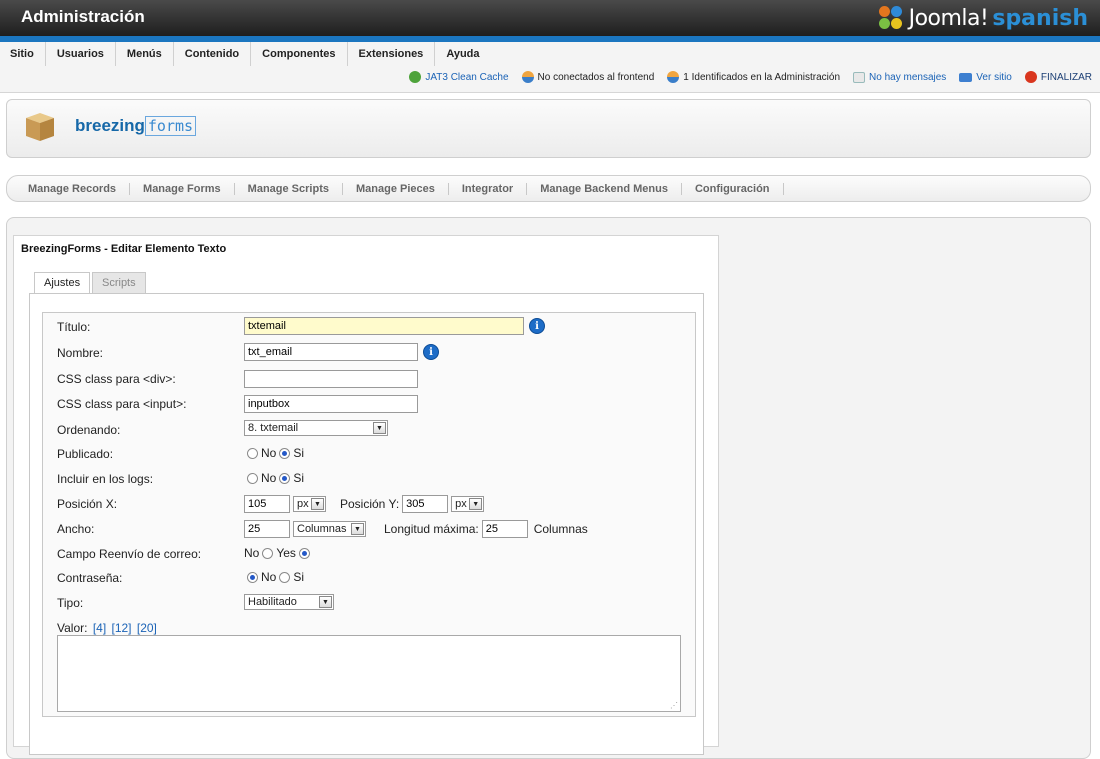  What do you see at coordinates (170, 126) in the screenshot?
I see `logo-text-forms: forms` at bounding box center [170, 126].